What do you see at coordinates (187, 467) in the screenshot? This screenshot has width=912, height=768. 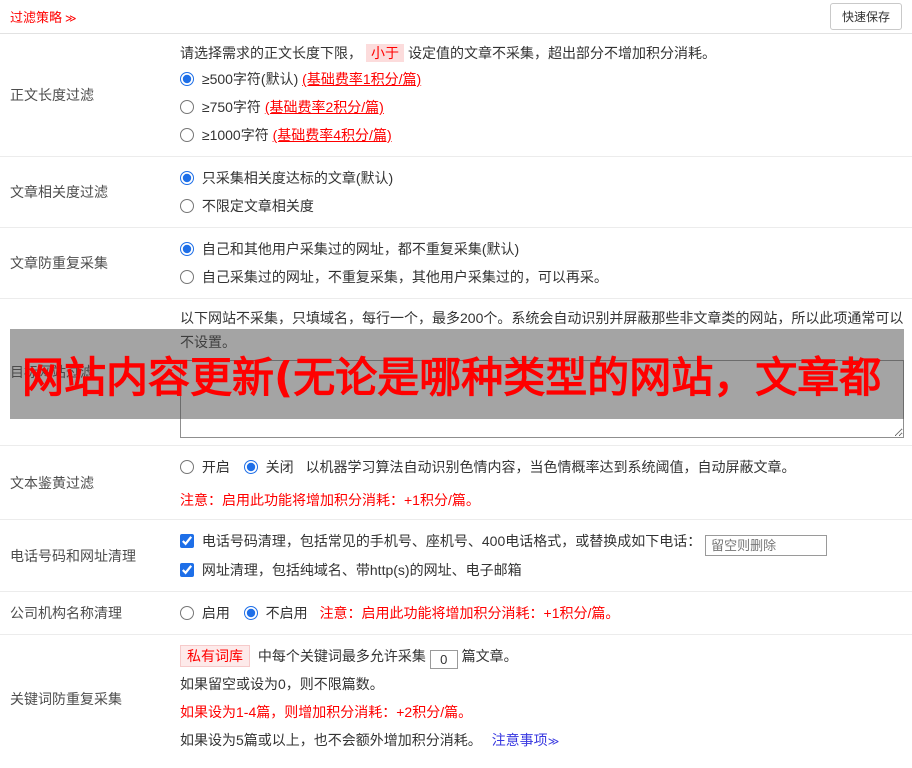 I see `porn-on-radio` at bounding box center [187, 467].